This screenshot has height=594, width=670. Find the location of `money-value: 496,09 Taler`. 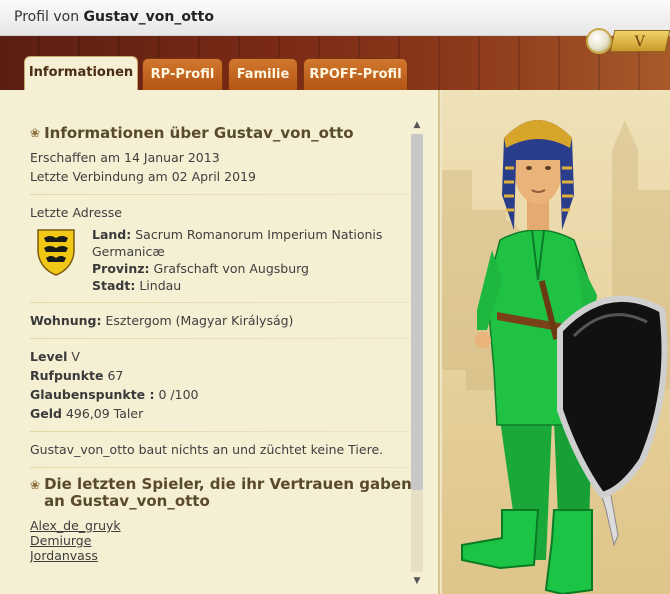

money-value: 496,09 Taler is located at coordinates (104, 413).